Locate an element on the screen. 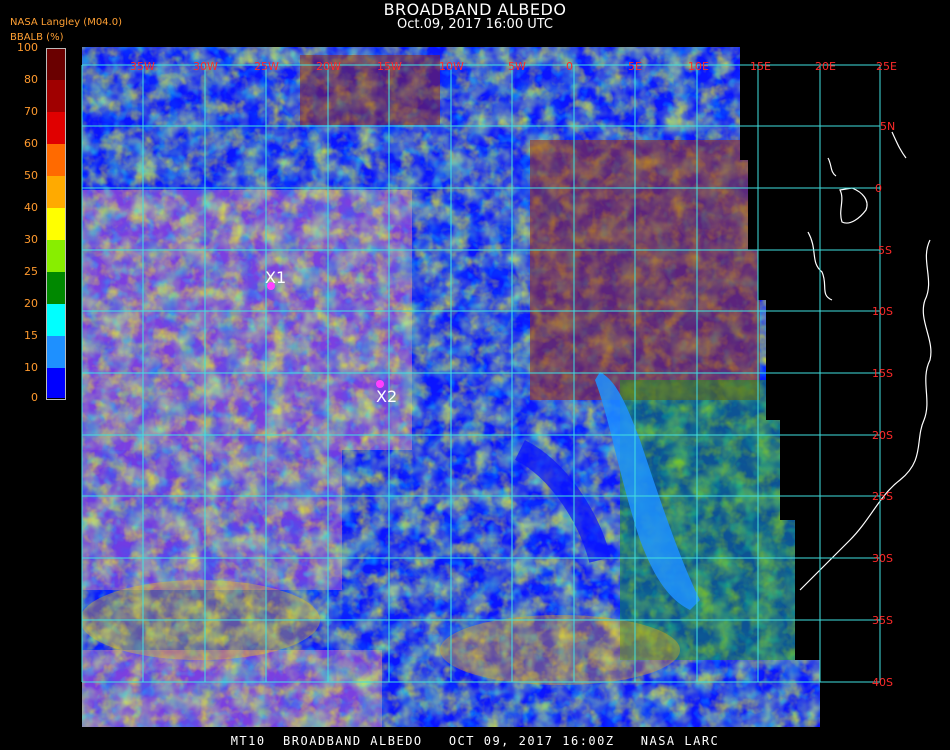 The height and width of the screenshot is (750, 950). lon-label: 10E is located at coordinates (698, 66).